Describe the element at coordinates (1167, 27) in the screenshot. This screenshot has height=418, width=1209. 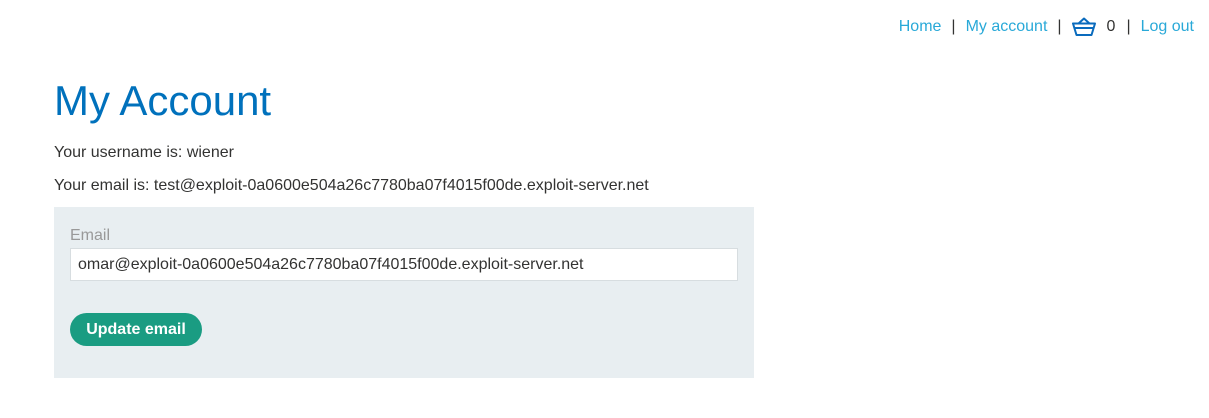
I see `log-out-link: Log out` at that location.